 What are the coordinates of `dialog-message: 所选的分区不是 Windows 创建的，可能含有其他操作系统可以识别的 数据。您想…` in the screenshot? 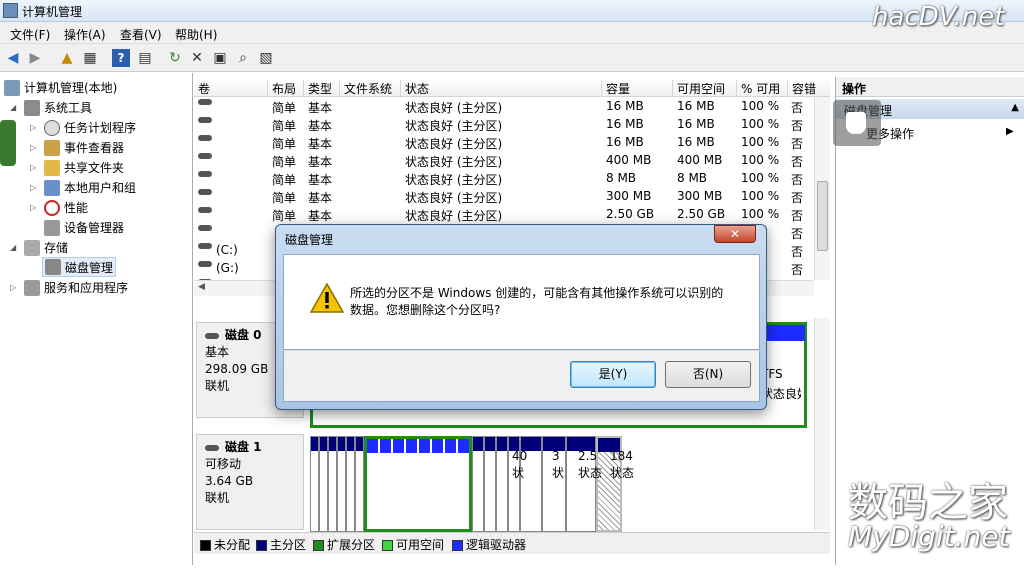 It's located at (537, 301).